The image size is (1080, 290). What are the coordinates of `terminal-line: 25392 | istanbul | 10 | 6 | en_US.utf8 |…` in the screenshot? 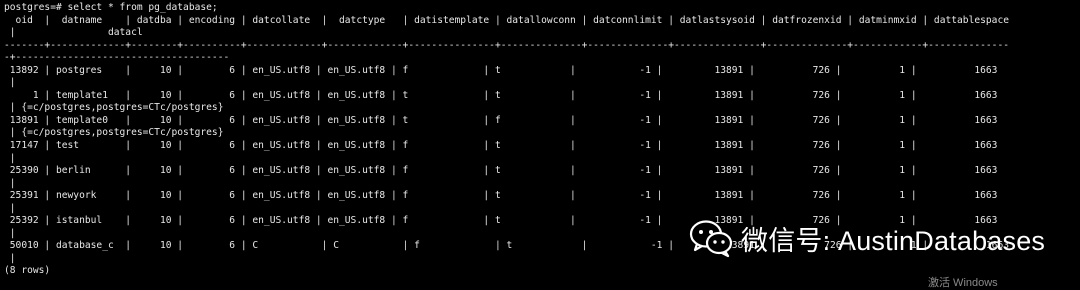 It's located at (501, 221).